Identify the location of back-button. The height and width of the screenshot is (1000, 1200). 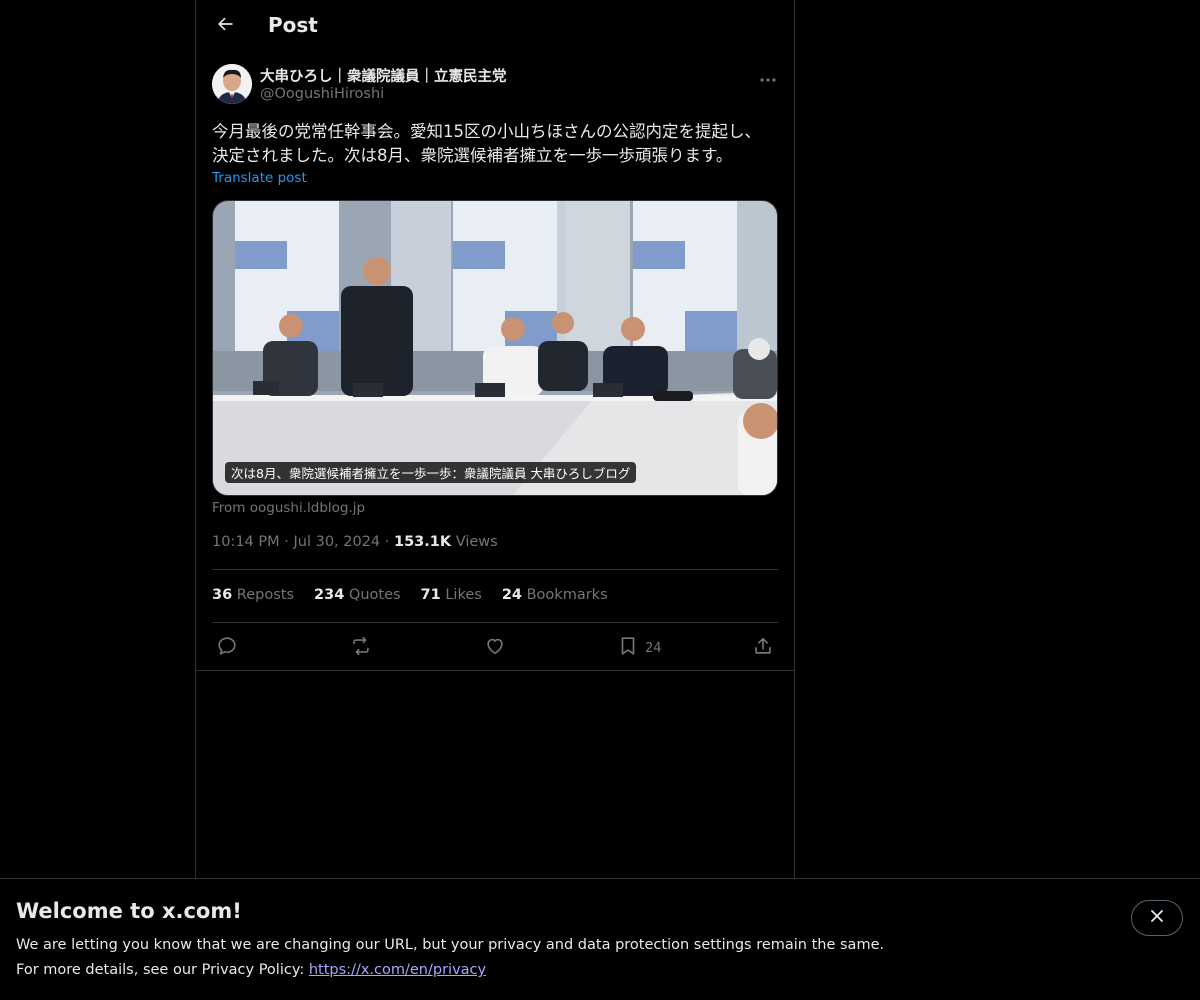
(225, 26).